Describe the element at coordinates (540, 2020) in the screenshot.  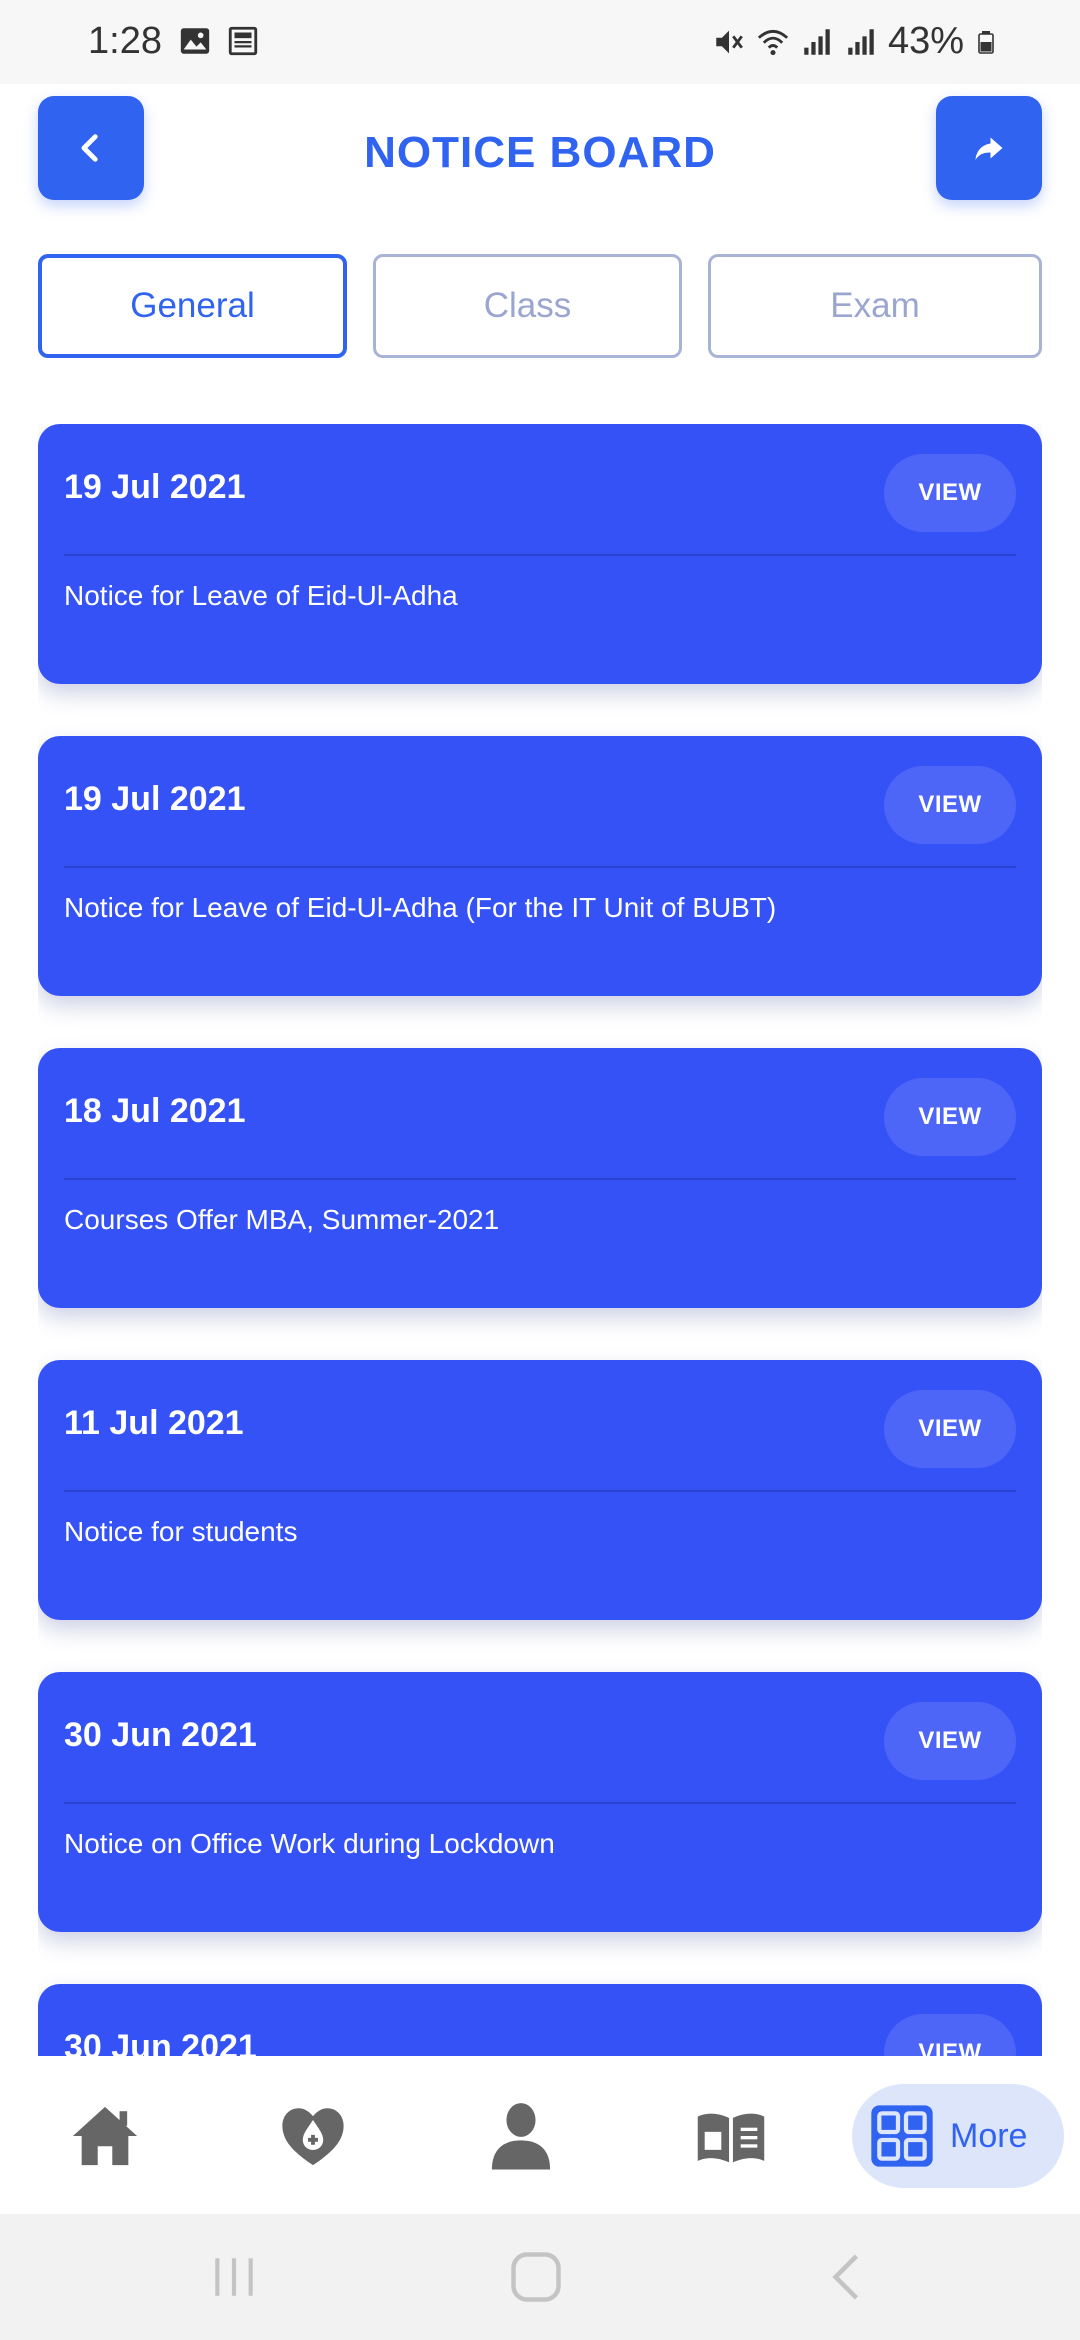
I see `notice-card: 30 Jun 2021 VIEW` at that location.